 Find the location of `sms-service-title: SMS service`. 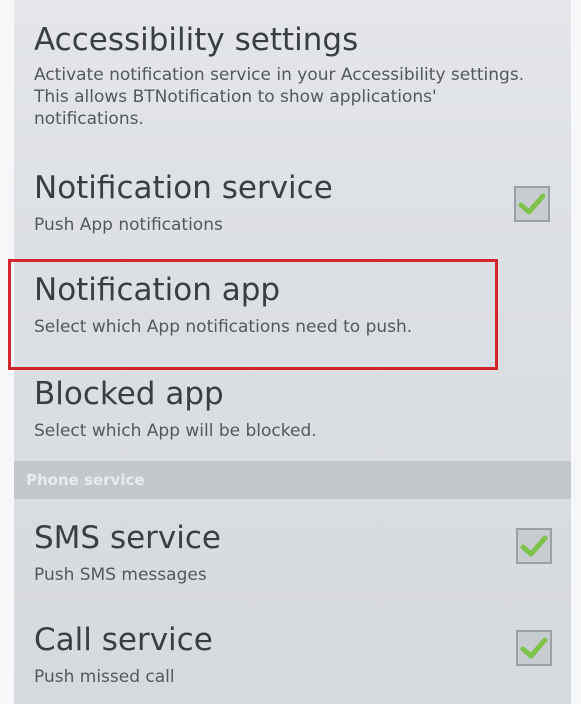

sms-service-title: SMS service is located at coordinates (127, 538).